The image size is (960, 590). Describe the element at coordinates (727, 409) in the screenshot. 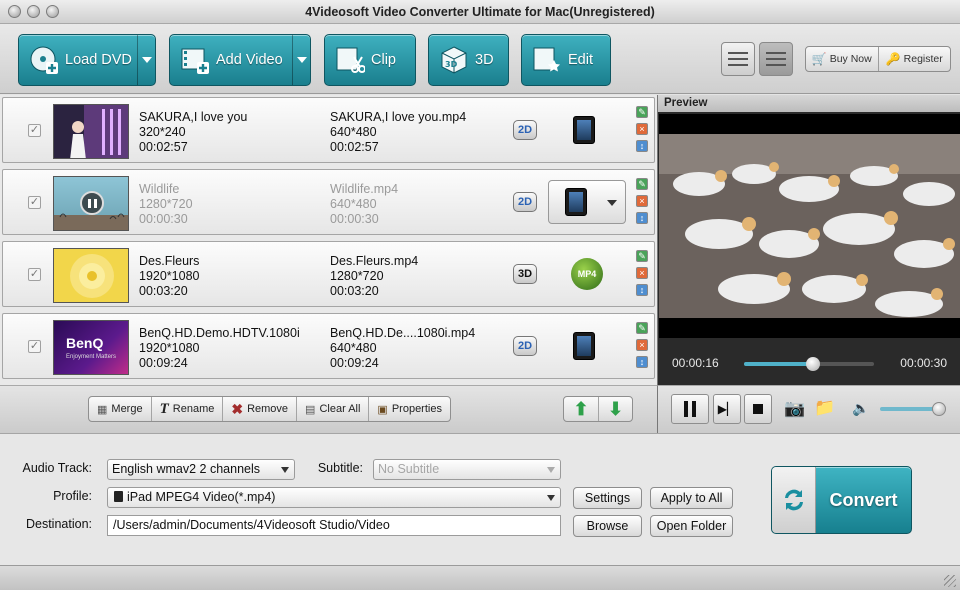

I see `next-frame-button: ▶▏` at that location.